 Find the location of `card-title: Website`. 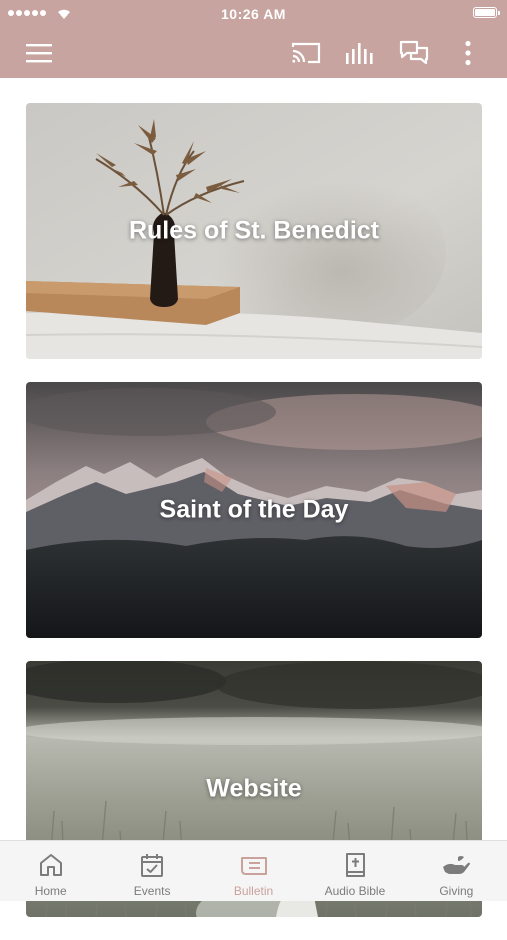

card-title: Website is located at coordinates (254, 788).